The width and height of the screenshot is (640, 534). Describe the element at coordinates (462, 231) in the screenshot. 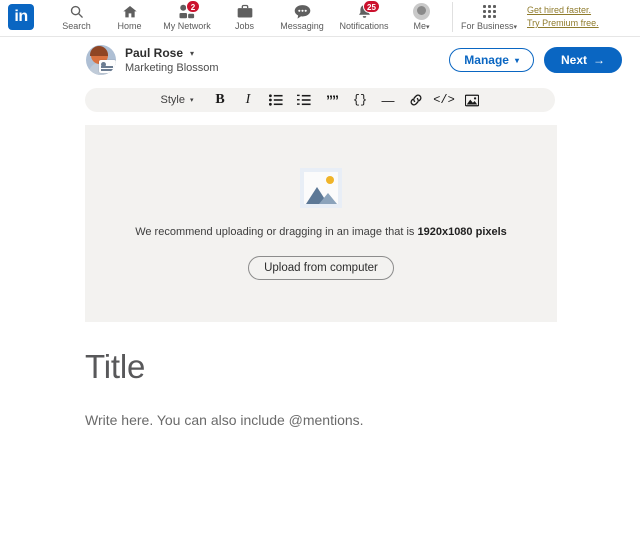

I see `upload-hint-dimensions: 1920x1080 pixels` at that location.